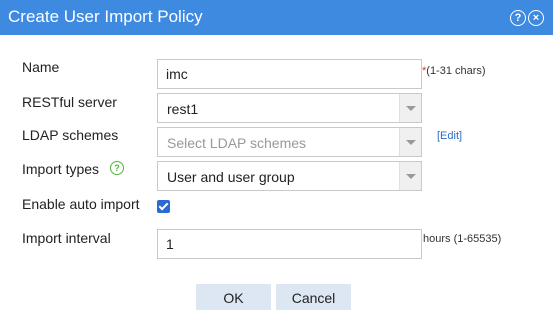 Image resolution: width=553 pixels, height=312 pixels. Describe the element at coordinates (276, 17) in the screenshot. I see `dialog-titlebar: Create User Import Policy ? ×` at that location.